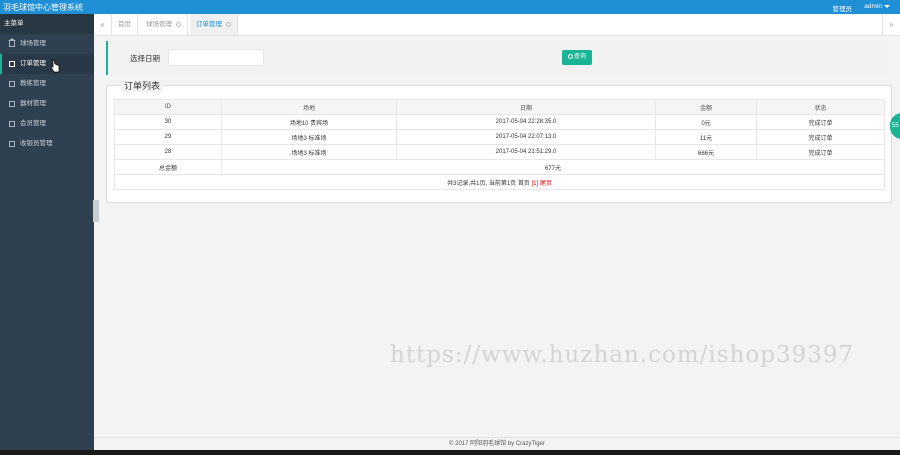 This screenshot has height=455, width=900. I want to click on tab-scroll-right-button: », so click(891, 24).